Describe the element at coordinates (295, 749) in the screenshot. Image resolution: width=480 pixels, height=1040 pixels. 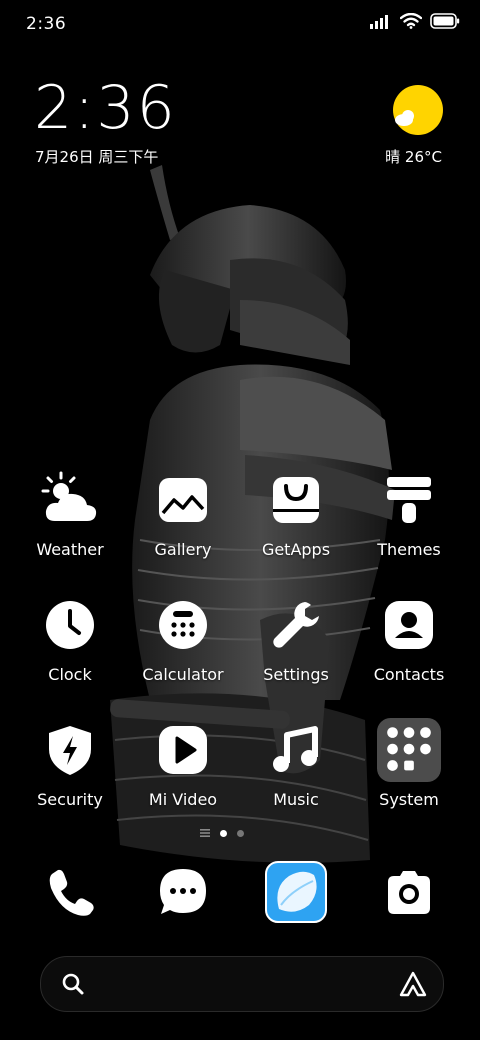
I see `music-icon` at that location.